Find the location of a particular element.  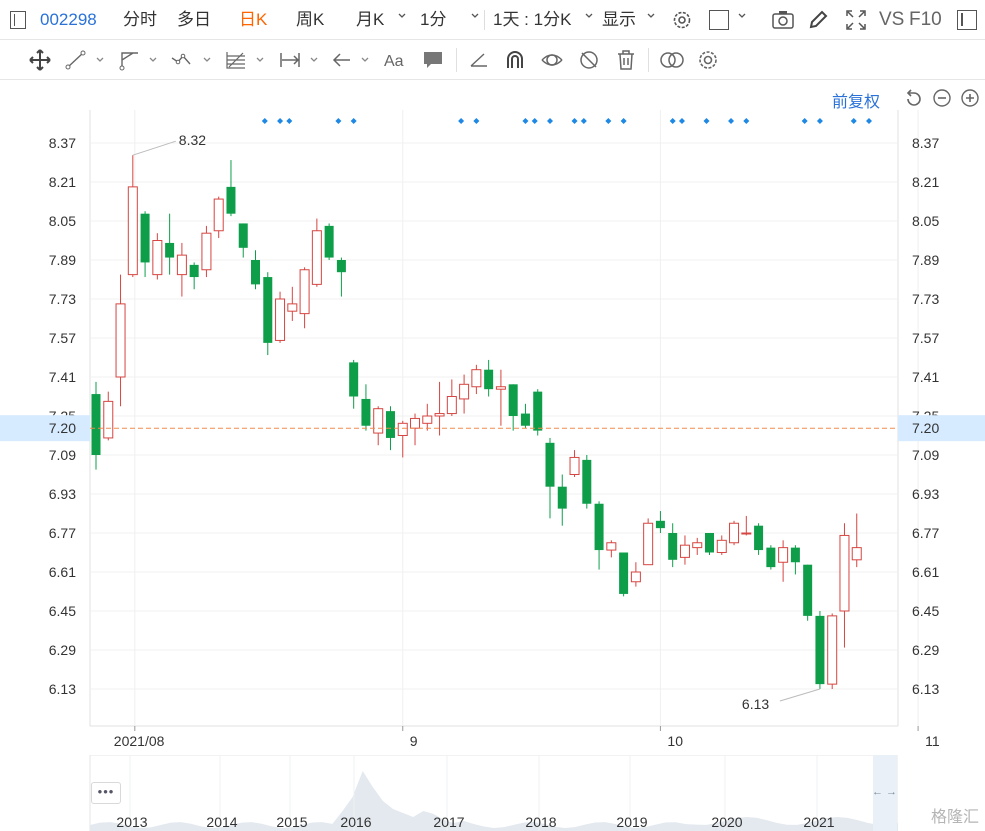

x-tick-label: 11 is located at coordinates (932, 741).